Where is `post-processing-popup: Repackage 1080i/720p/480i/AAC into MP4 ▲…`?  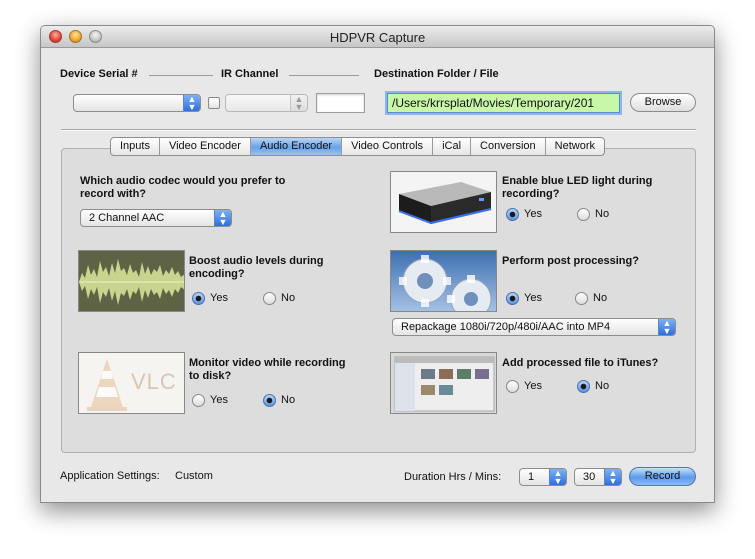 post-processing-popup: Repackage 1080i/720p/480i/AAC into MP4 ▲… is located at coordinates (534, 327).